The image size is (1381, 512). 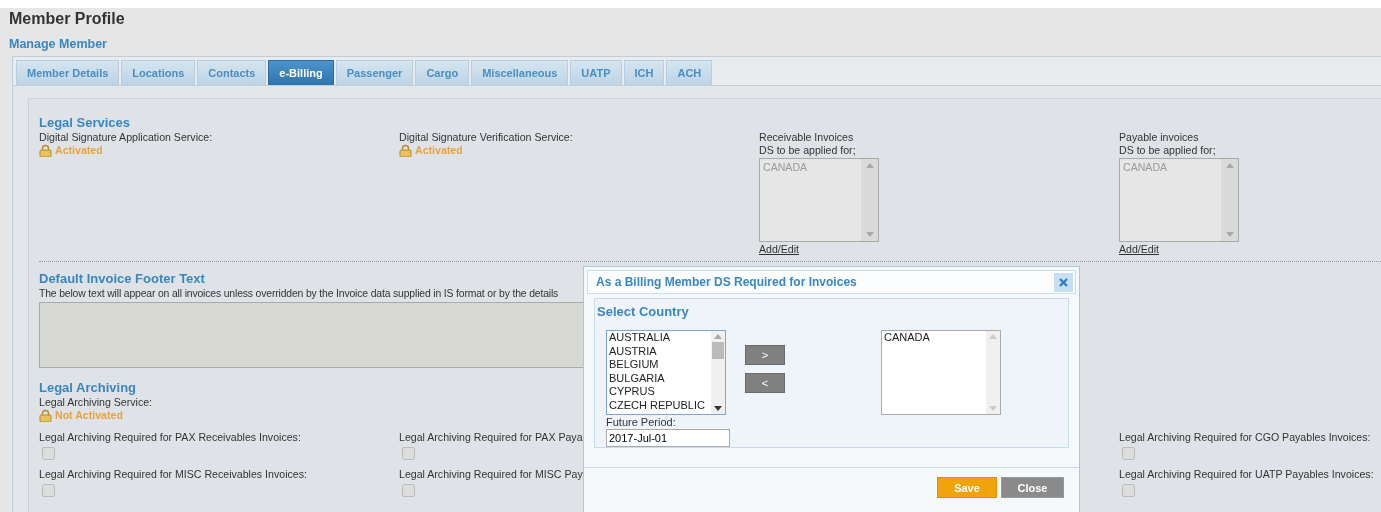 What do you see at coordinates (659, 351) in the screenshot?
I see `list-item: AUSTRIA` at bounding box center [659, 351].